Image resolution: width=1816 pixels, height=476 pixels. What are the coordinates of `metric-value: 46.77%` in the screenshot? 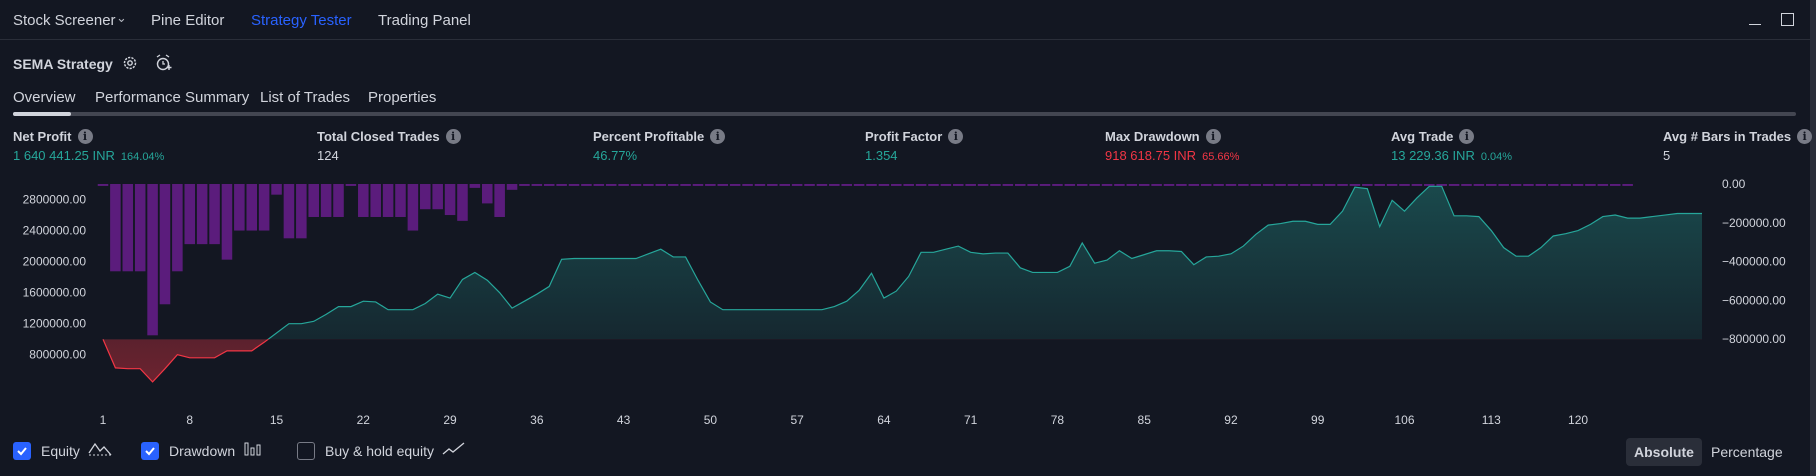 It's located at (615, 155).